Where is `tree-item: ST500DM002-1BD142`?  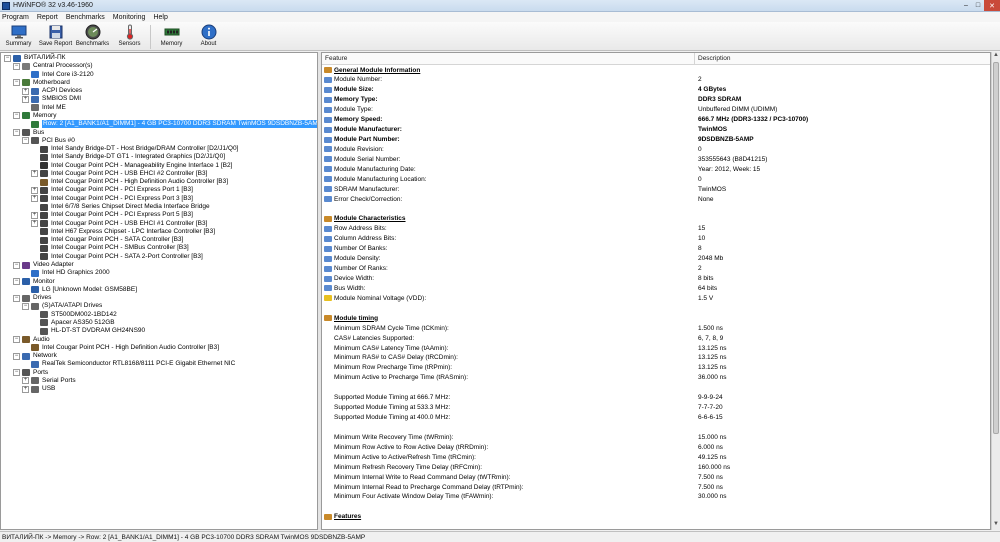
tree-item: ST500DM002-1BD142 is located at coordinates (74, 315).